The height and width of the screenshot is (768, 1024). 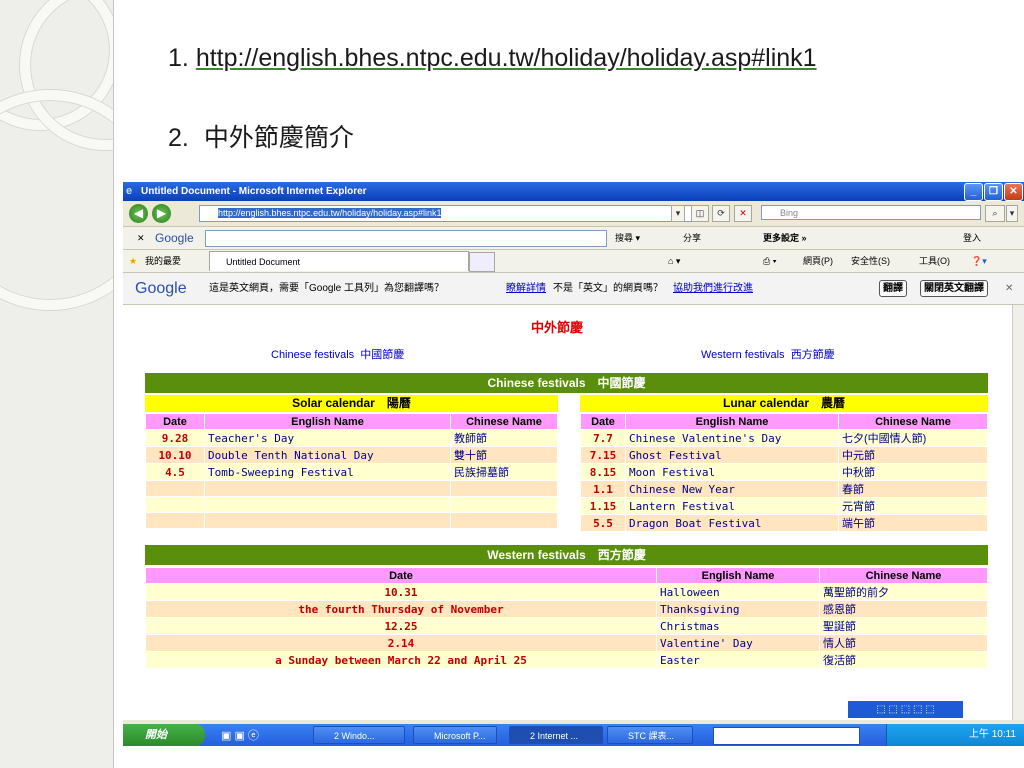 I want to click on cell-english: Chinese New Year, so click(x=732, y=489).